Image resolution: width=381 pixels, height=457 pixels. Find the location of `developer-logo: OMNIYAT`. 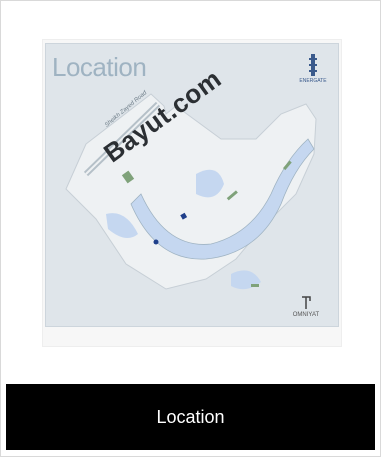

developer-logo: OMNIYAT is located at coordinates (306, 307).